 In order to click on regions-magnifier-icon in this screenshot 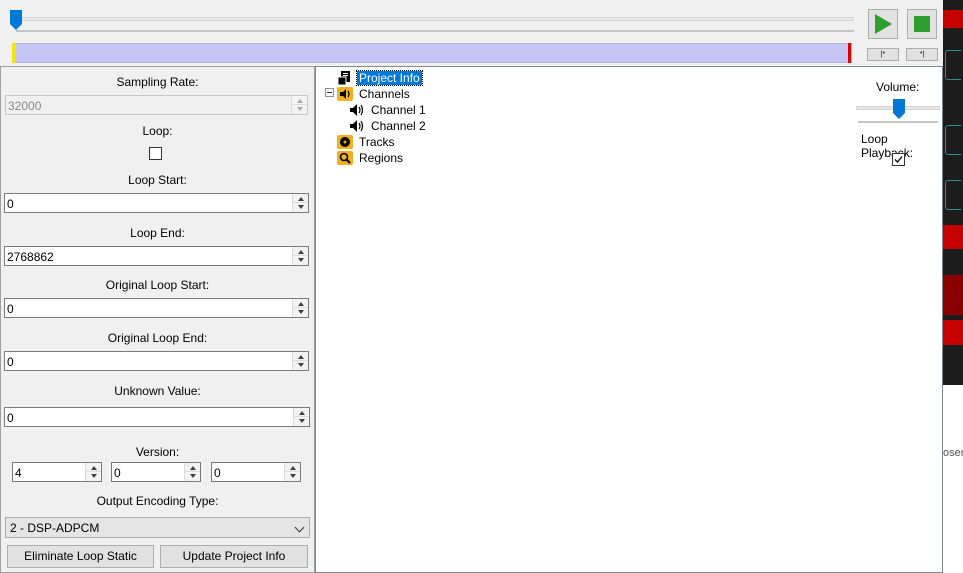, I will do `click(345, 158)`.